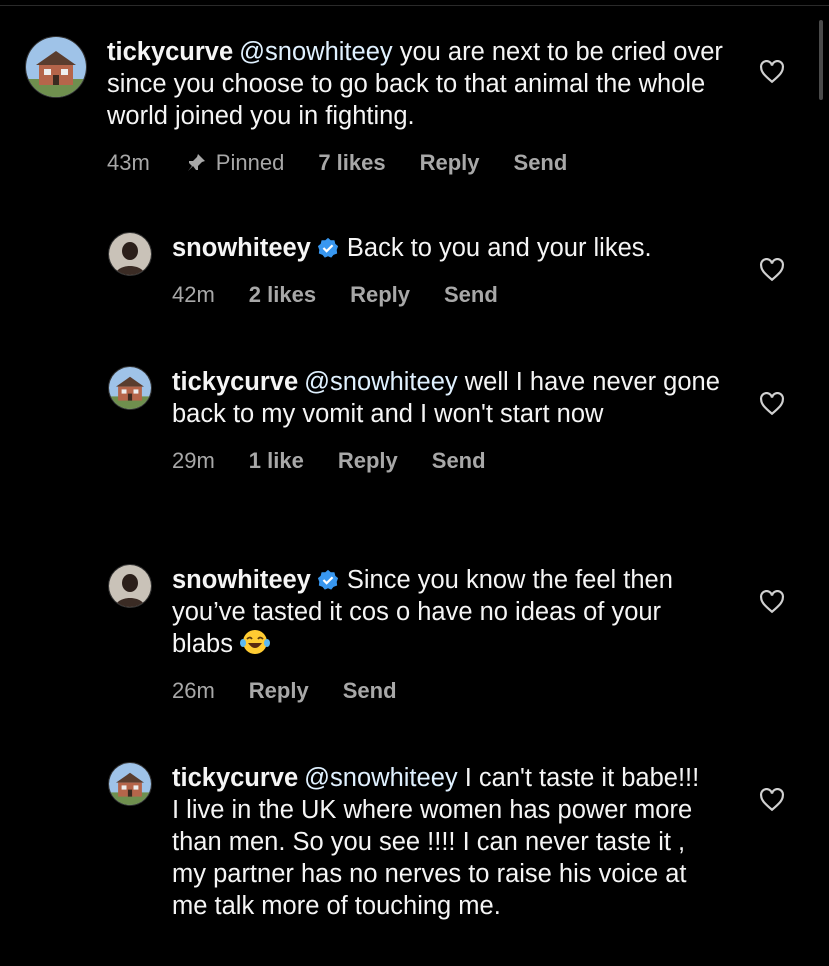  What do you see at coordinates (234, 163) in the screenshot?
I see `pinned-label: Pinned` at bounding box center [234, 163].